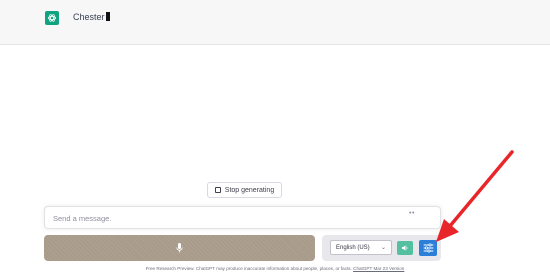  I want to click on user-message-text: Chester, so click(89, 17).